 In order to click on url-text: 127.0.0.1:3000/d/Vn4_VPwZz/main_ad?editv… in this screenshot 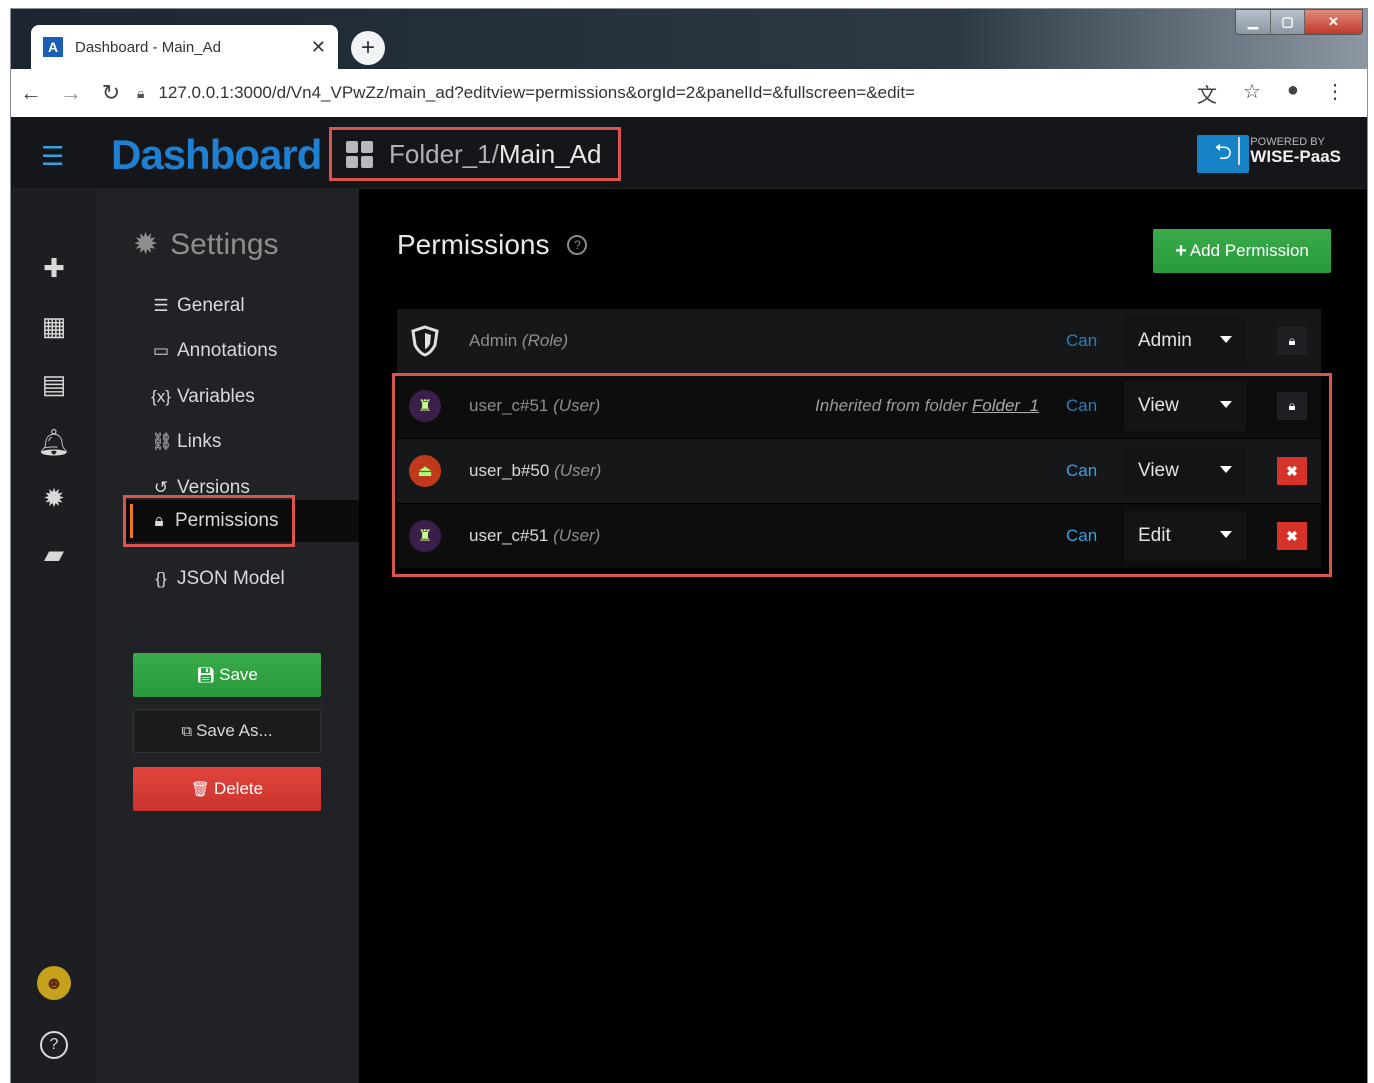, I will do `click(536, 92)`.